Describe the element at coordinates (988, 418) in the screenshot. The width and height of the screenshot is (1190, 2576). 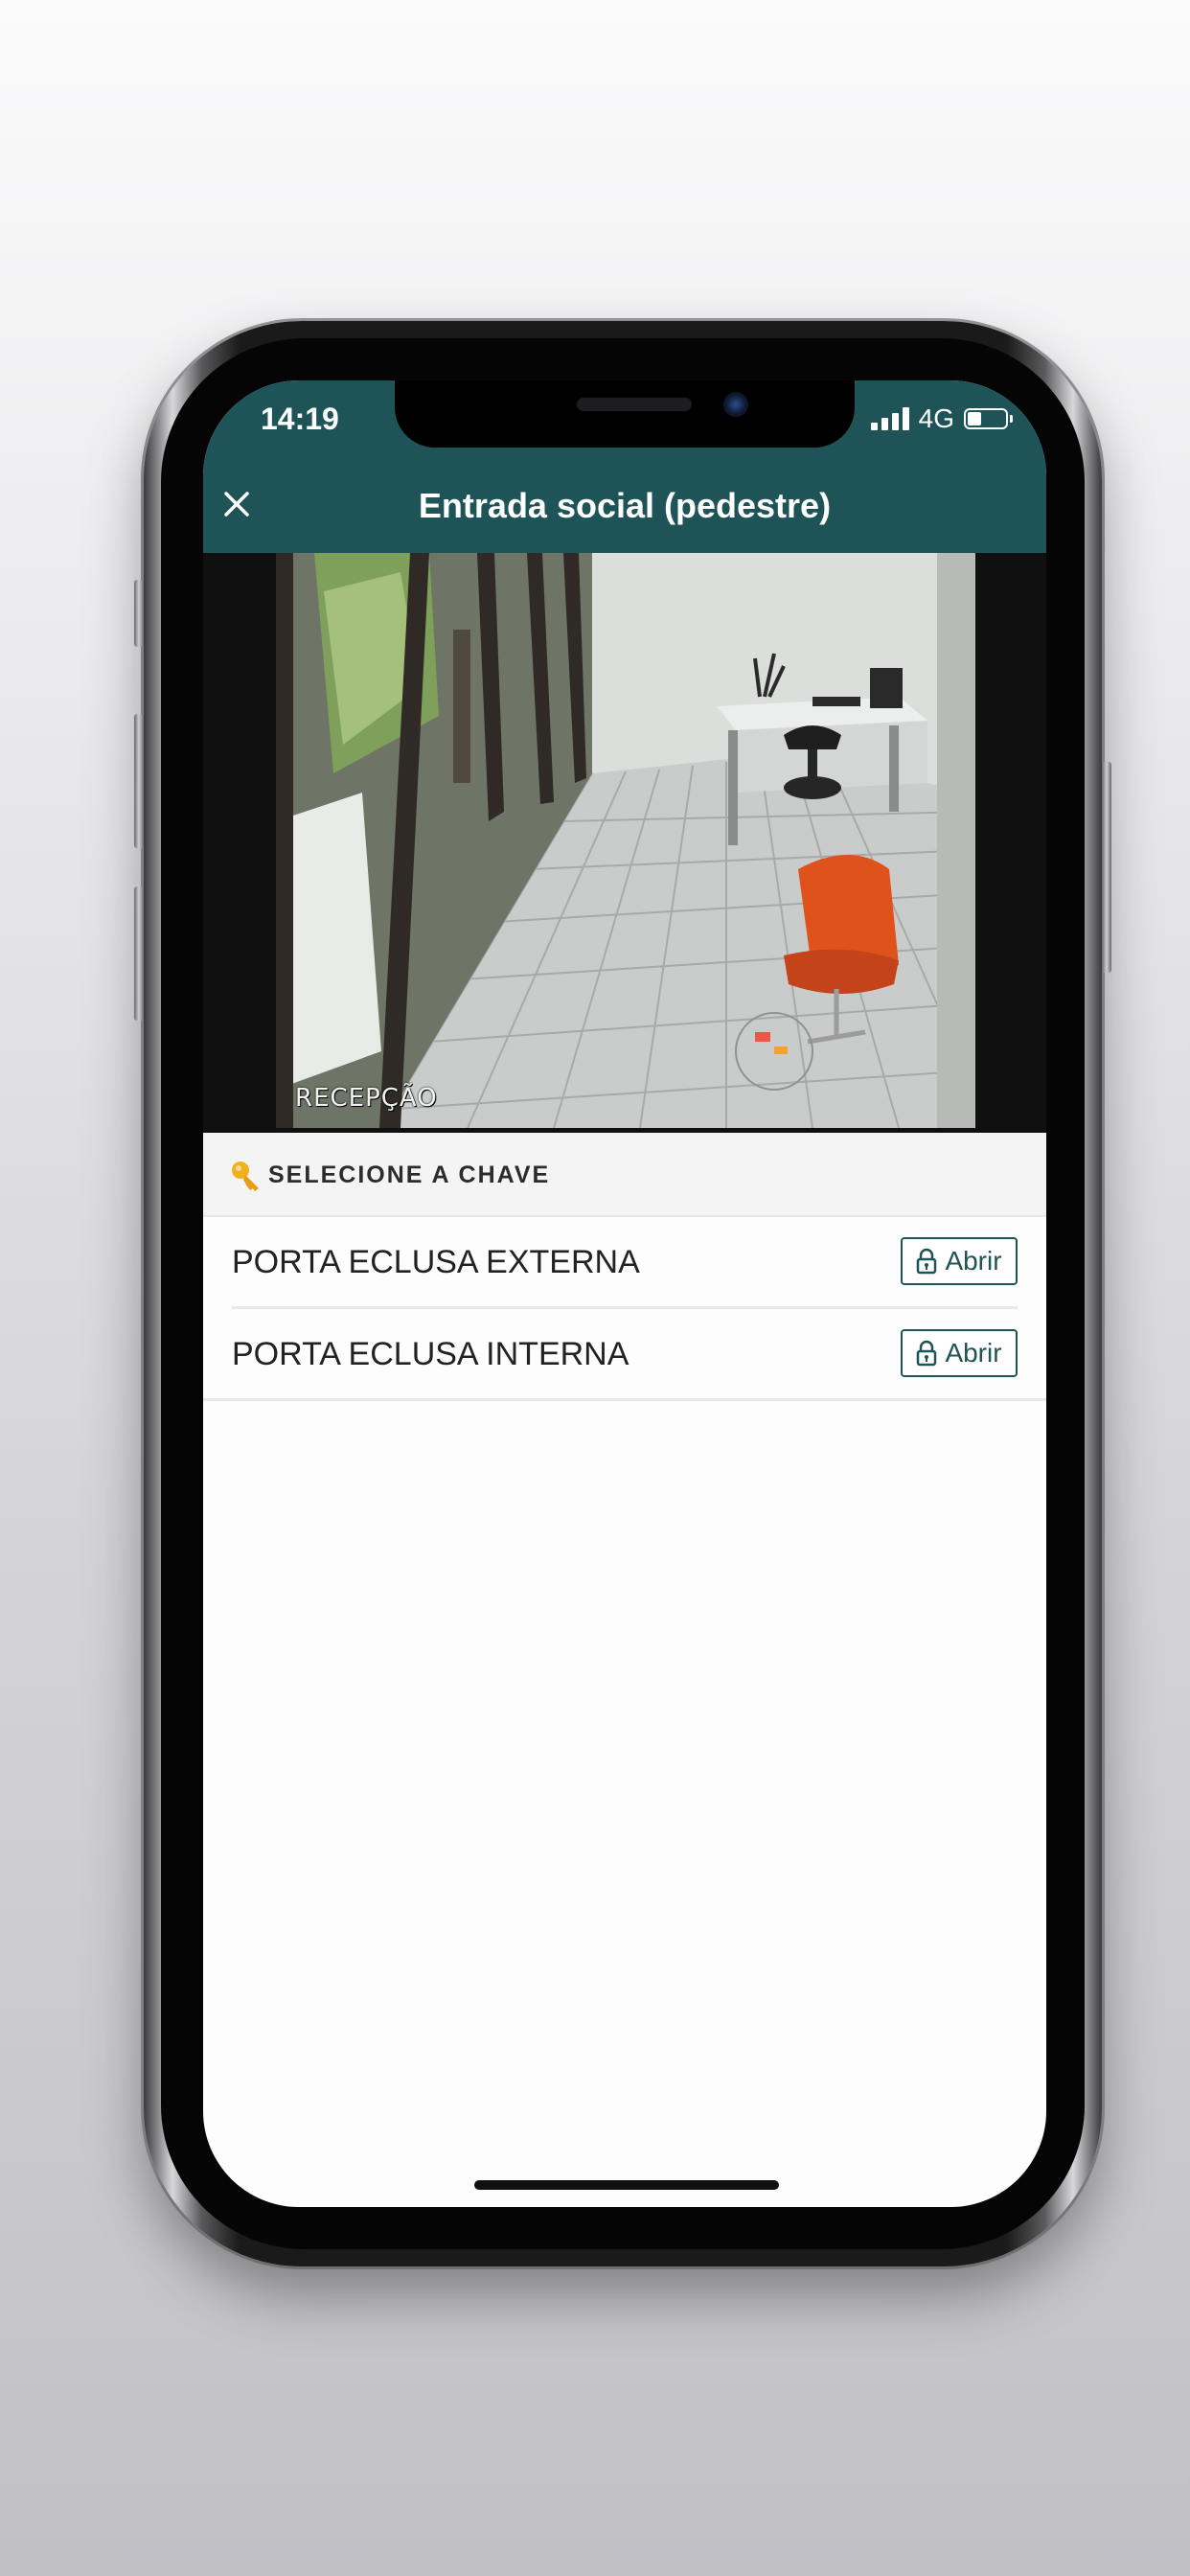
I see `battery-icon` at that location.